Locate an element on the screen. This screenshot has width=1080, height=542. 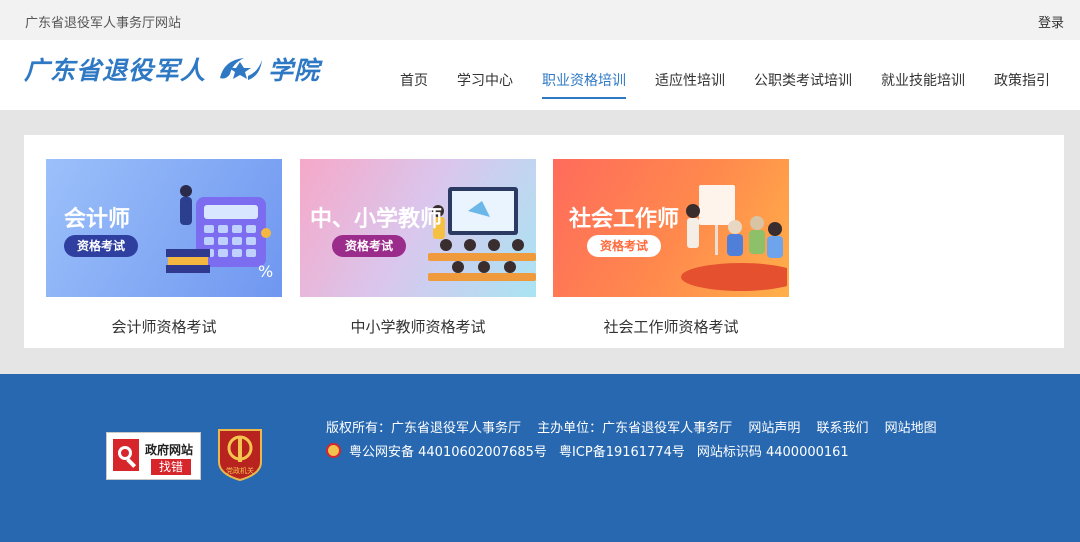
course-thumbnail: 社会工作师 资格考试 is located at coordinates (671, 228).